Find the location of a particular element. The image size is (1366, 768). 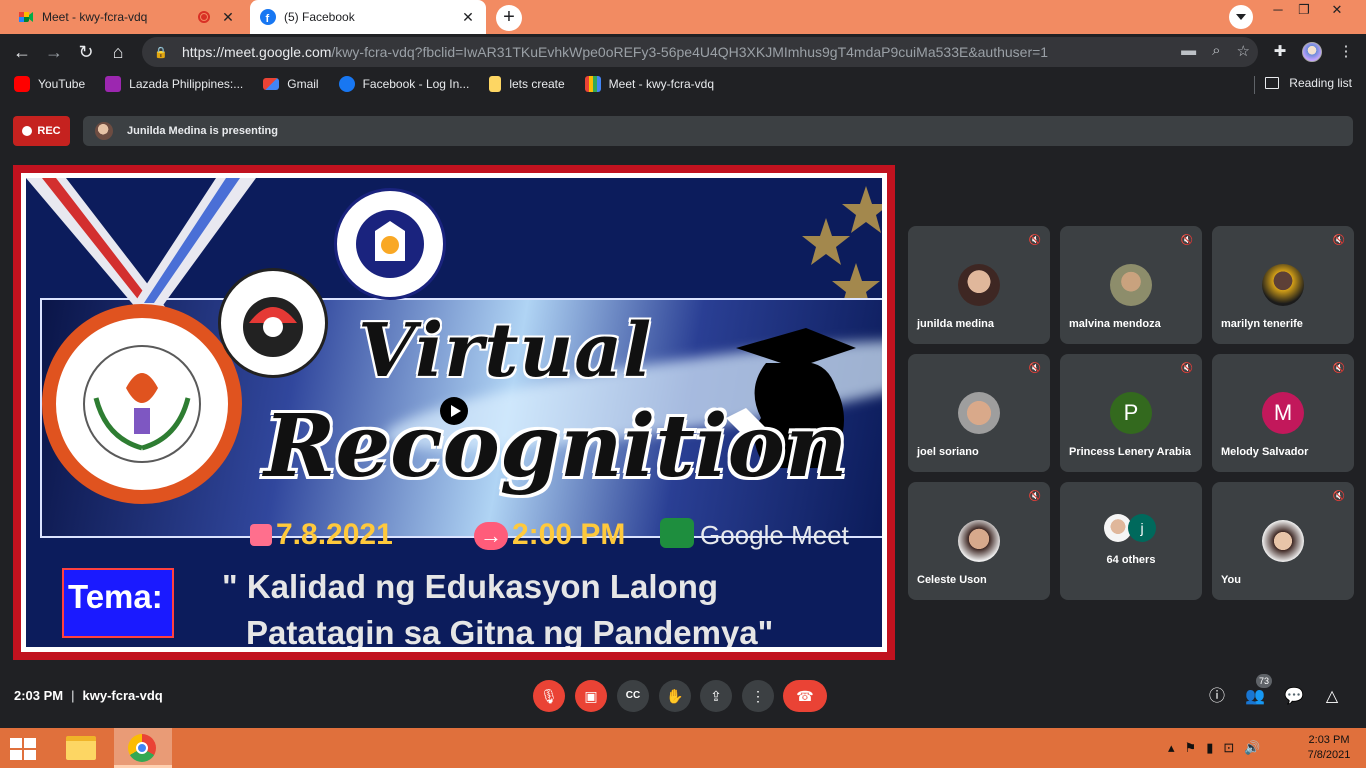

bookmark-meet: Meet - kwy-fcra-vdq is located at coordinates (649, 84).